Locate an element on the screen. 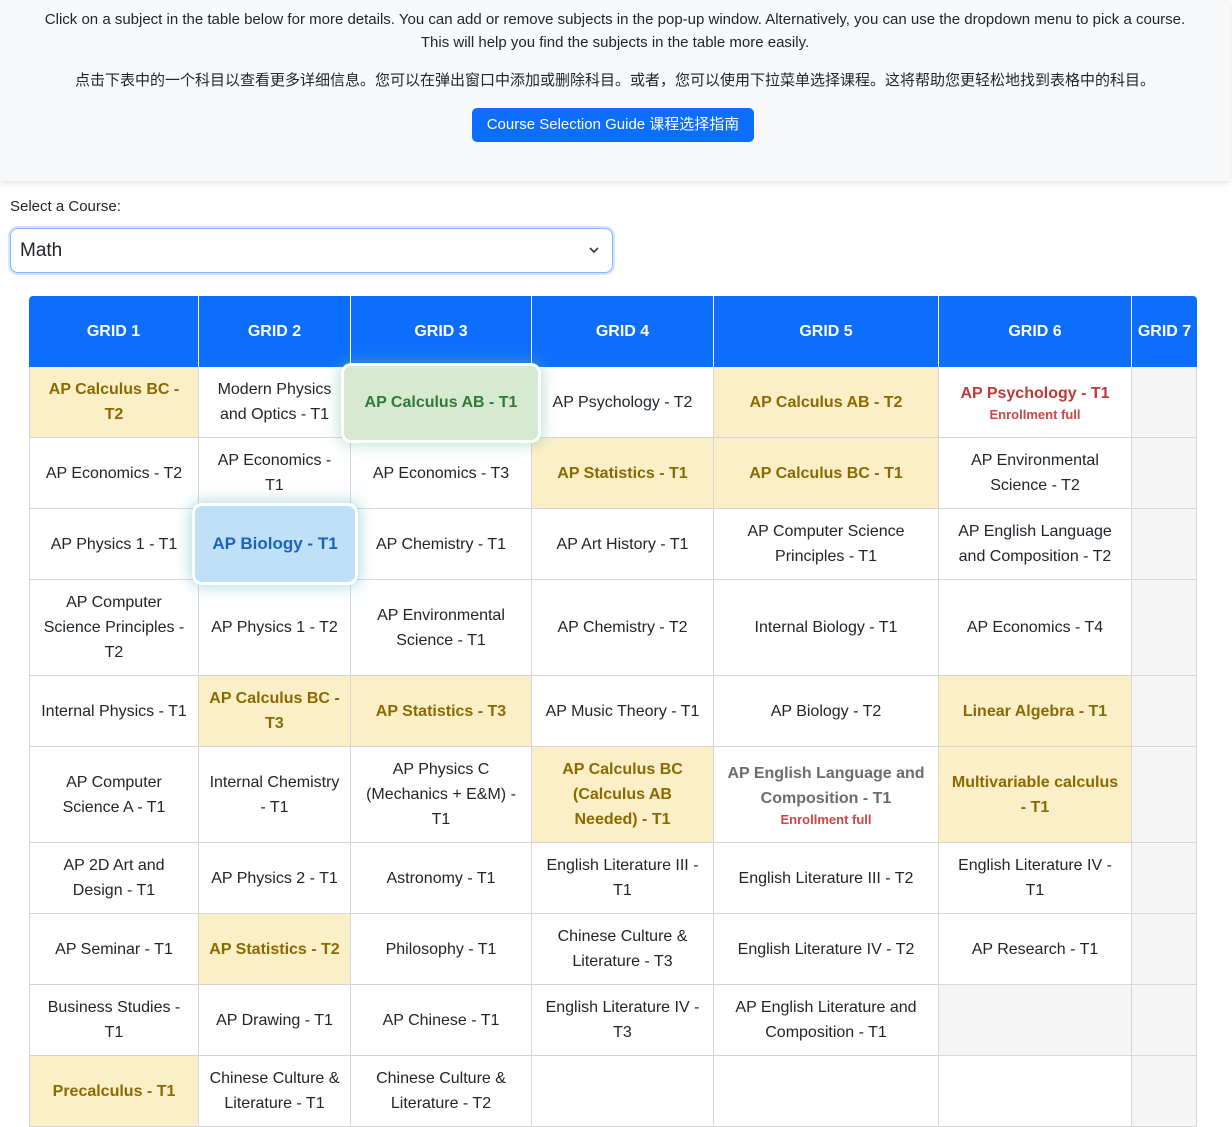  subject-cell: AP Environmental Science - T1 is located at coordinates (441, 628).